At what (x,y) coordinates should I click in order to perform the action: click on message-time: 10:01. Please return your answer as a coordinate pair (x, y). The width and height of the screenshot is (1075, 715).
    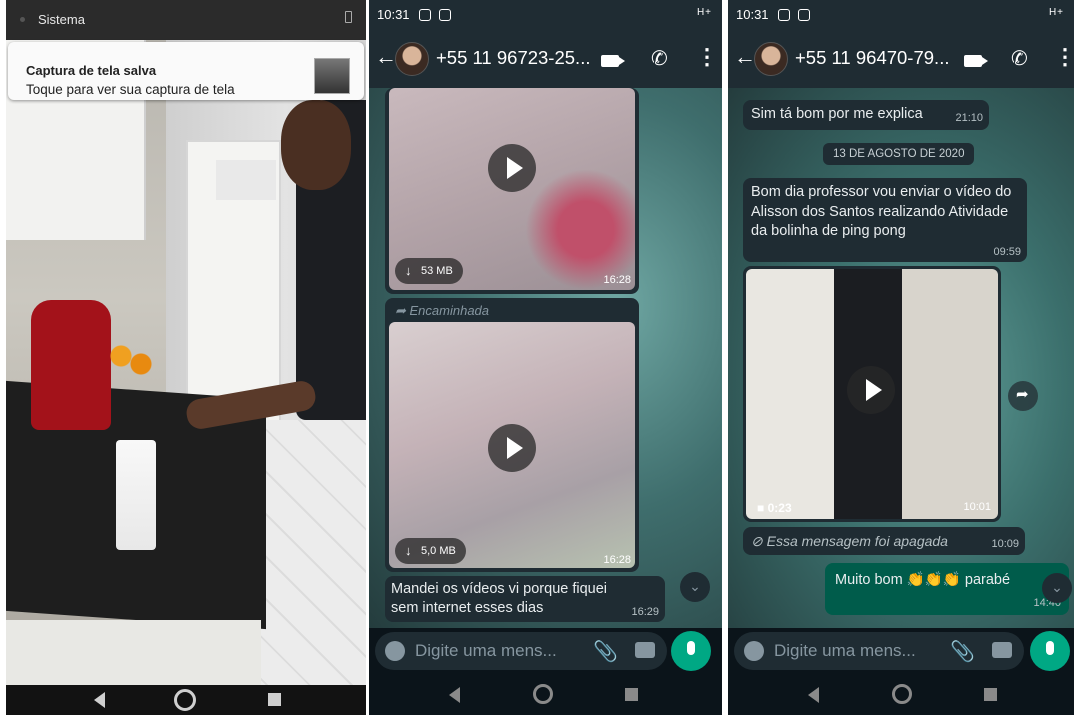
    Looking at the image, I should click on (977, 507).